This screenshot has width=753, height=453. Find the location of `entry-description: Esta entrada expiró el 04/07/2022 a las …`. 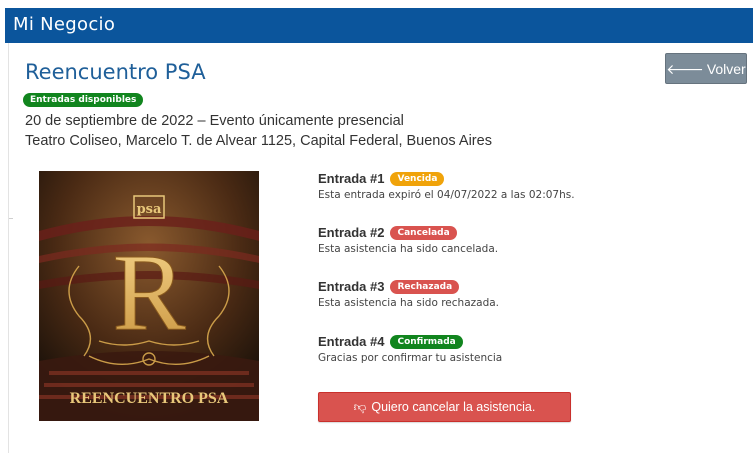

entry-description: Esta entrada expiró el 04/07/2022 a las … is located at coordinates (446, 195).